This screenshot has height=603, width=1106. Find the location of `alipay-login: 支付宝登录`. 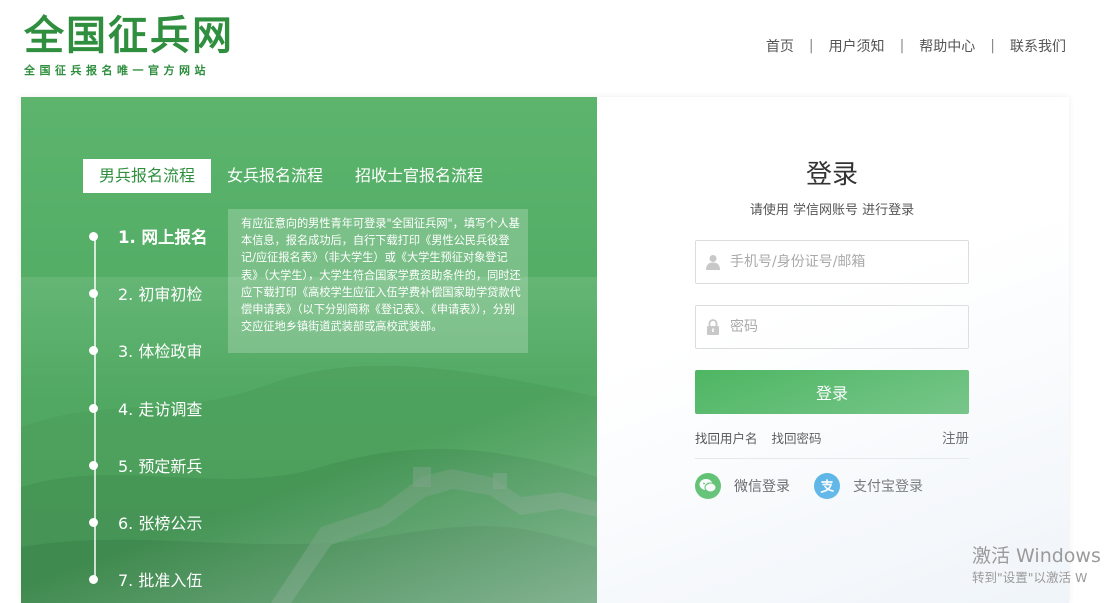

alipay-login: 支付宝登录 is located at coordinates (868, 486).